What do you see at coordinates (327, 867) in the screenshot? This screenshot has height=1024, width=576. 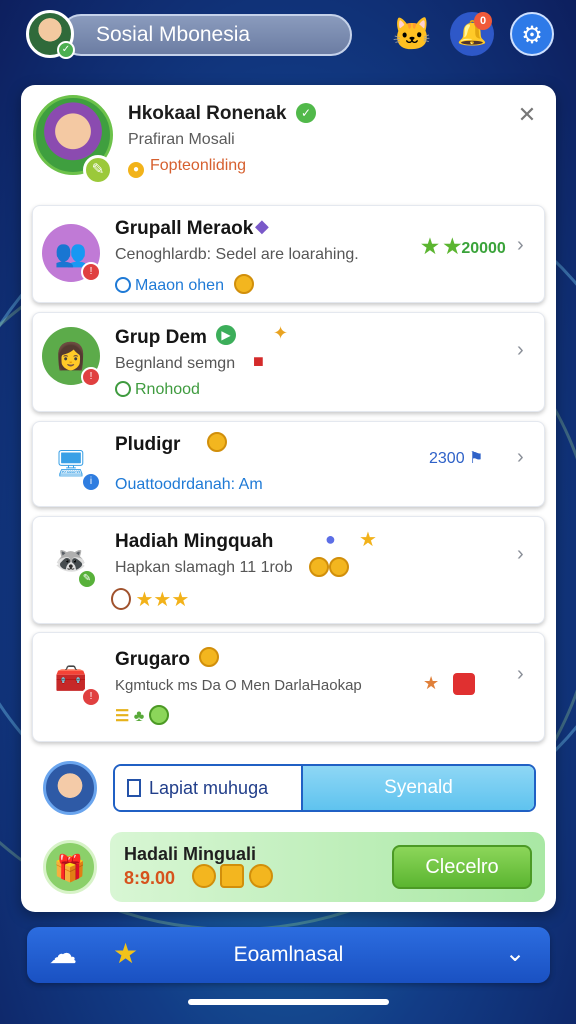 I see `weekly-reward-bar: Hadali Minguali 8:9.00 Clecelro` at bounding box center [327, 867].